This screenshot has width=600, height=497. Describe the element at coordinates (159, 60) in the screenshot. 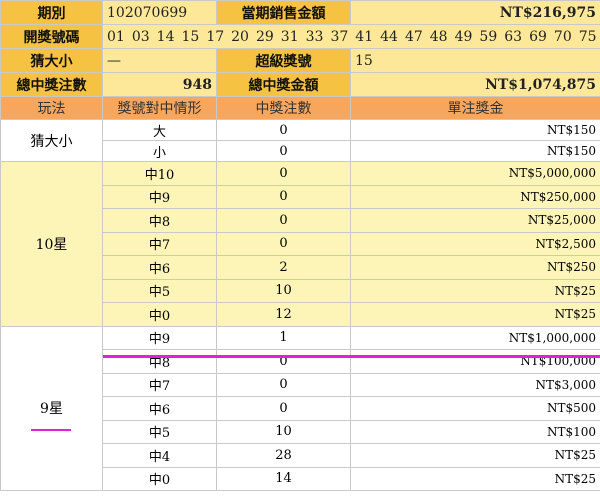

I see `bigsmall-value: —` at that location.